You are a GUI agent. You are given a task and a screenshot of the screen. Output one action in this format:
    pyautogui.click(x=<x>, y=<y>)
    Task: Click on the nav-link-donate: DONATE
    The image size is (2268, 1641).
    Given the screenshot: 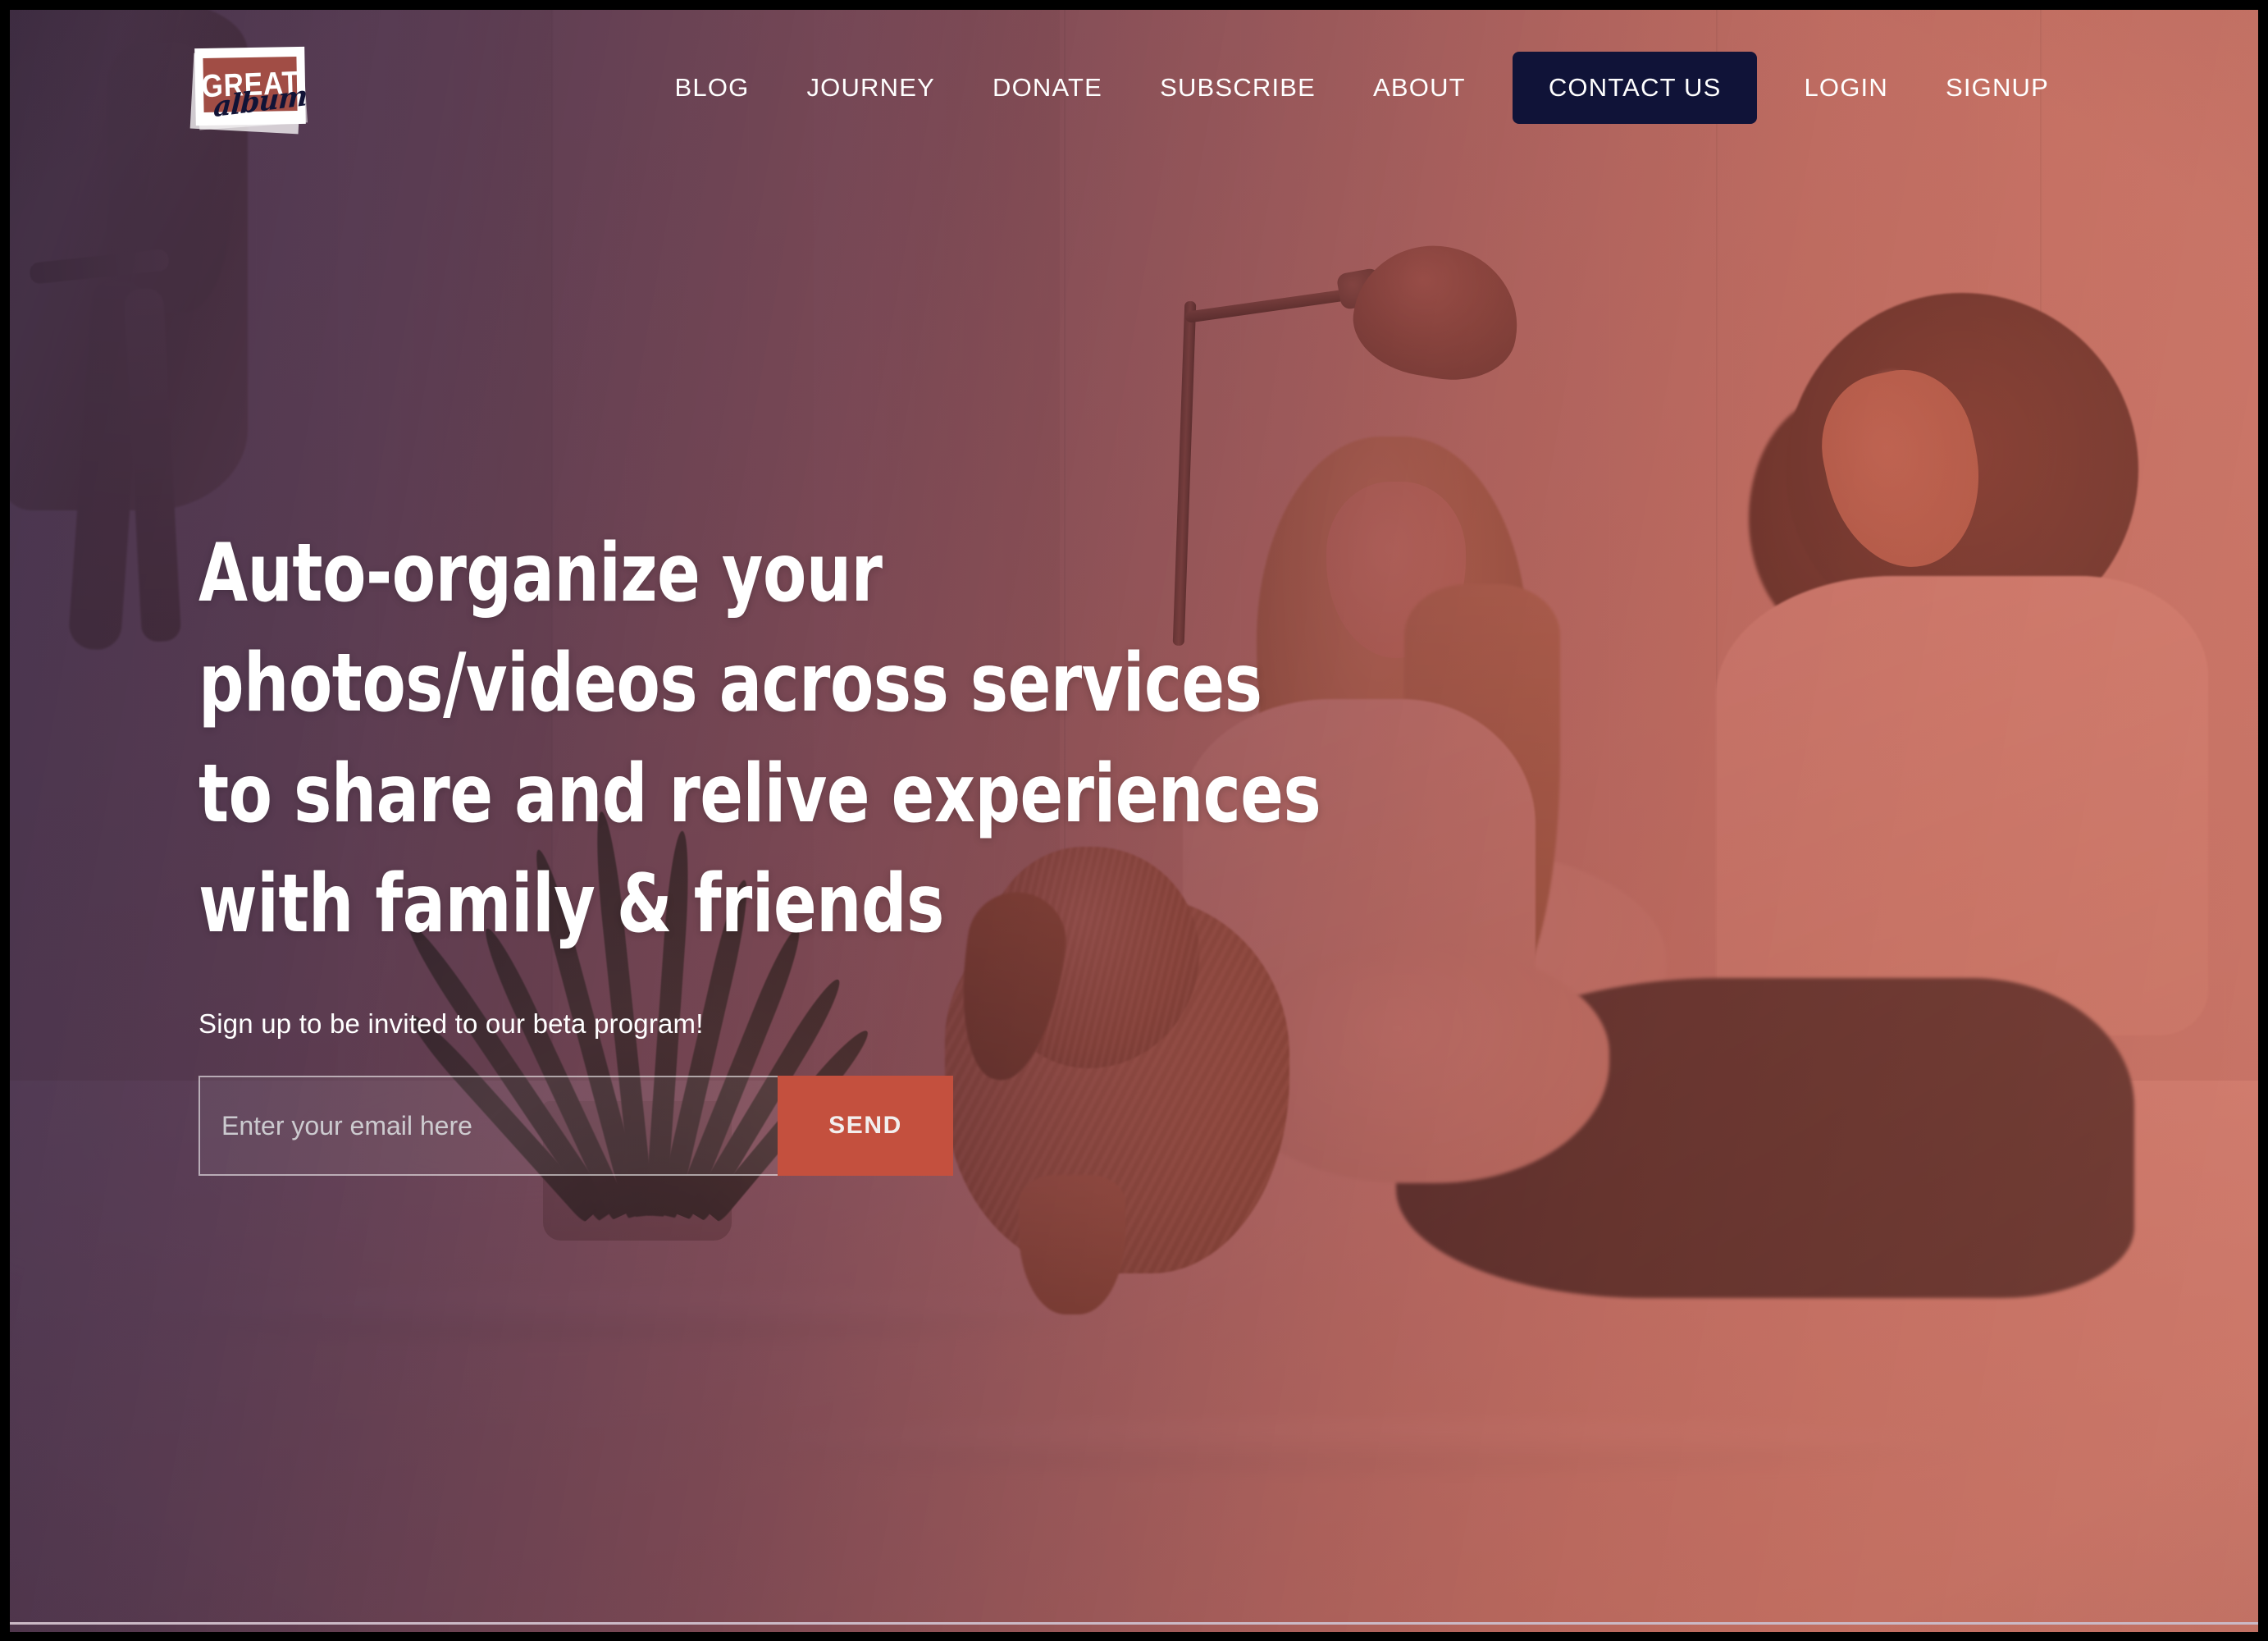 What is the action you would take?
    pyautogui.click(x=1048, y=88)
    